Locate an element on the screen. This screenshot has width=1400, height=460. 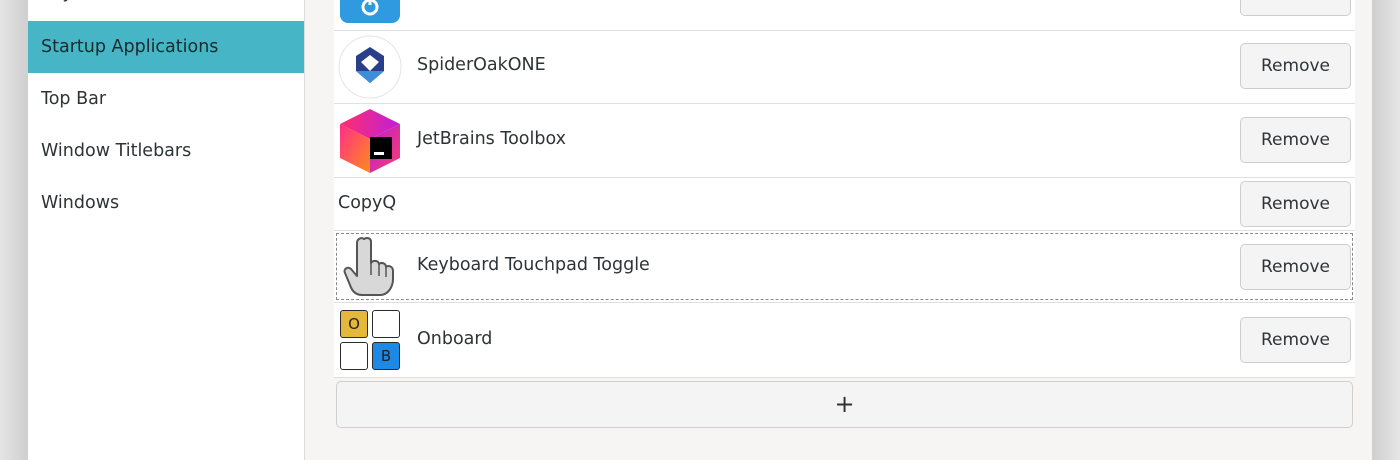
onboard-key-b: B is located at coordinates (386, 356).